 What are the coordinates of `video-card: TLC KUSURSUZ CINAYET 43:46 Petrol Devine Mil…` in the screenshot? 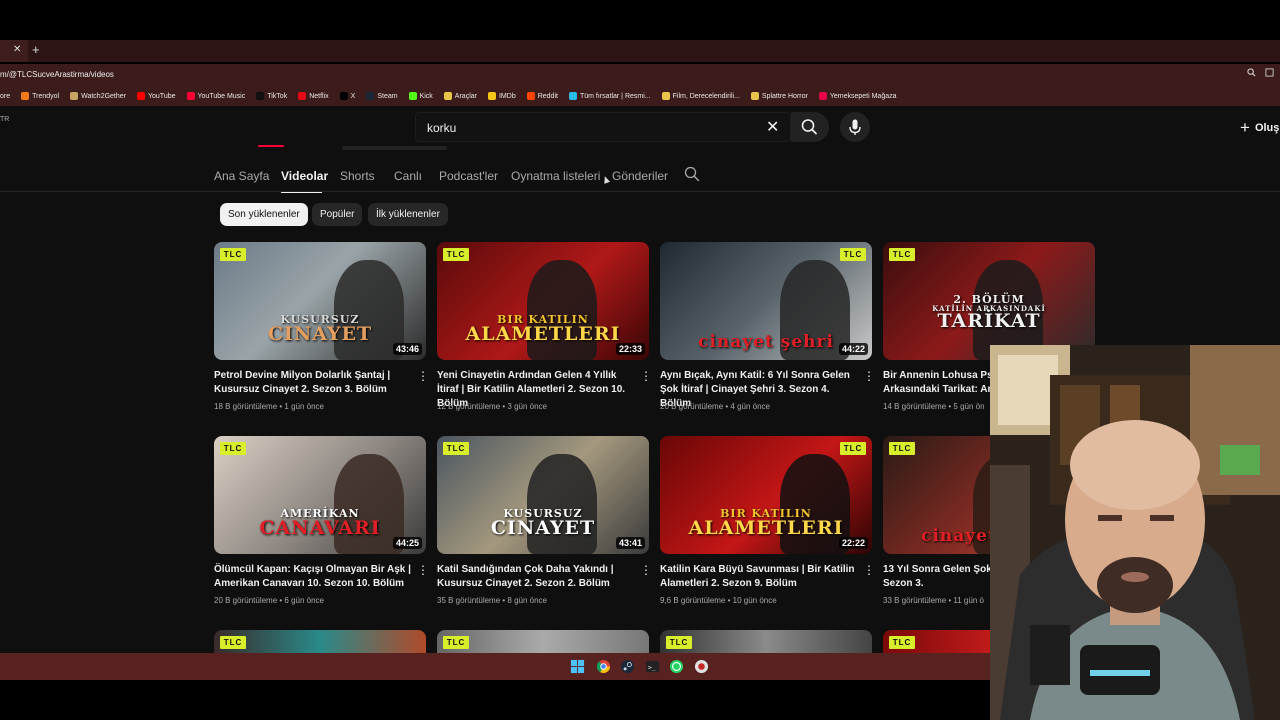 It's located at (321, 326).